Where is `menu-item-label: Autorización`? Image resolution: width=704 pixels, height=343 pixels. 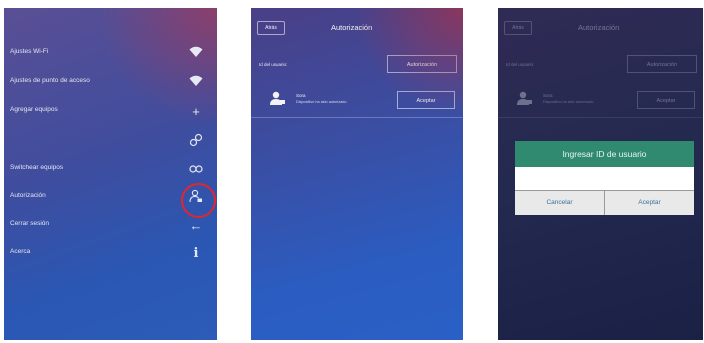
menu-item-label: Autorización is located at coordinates (28, 195).